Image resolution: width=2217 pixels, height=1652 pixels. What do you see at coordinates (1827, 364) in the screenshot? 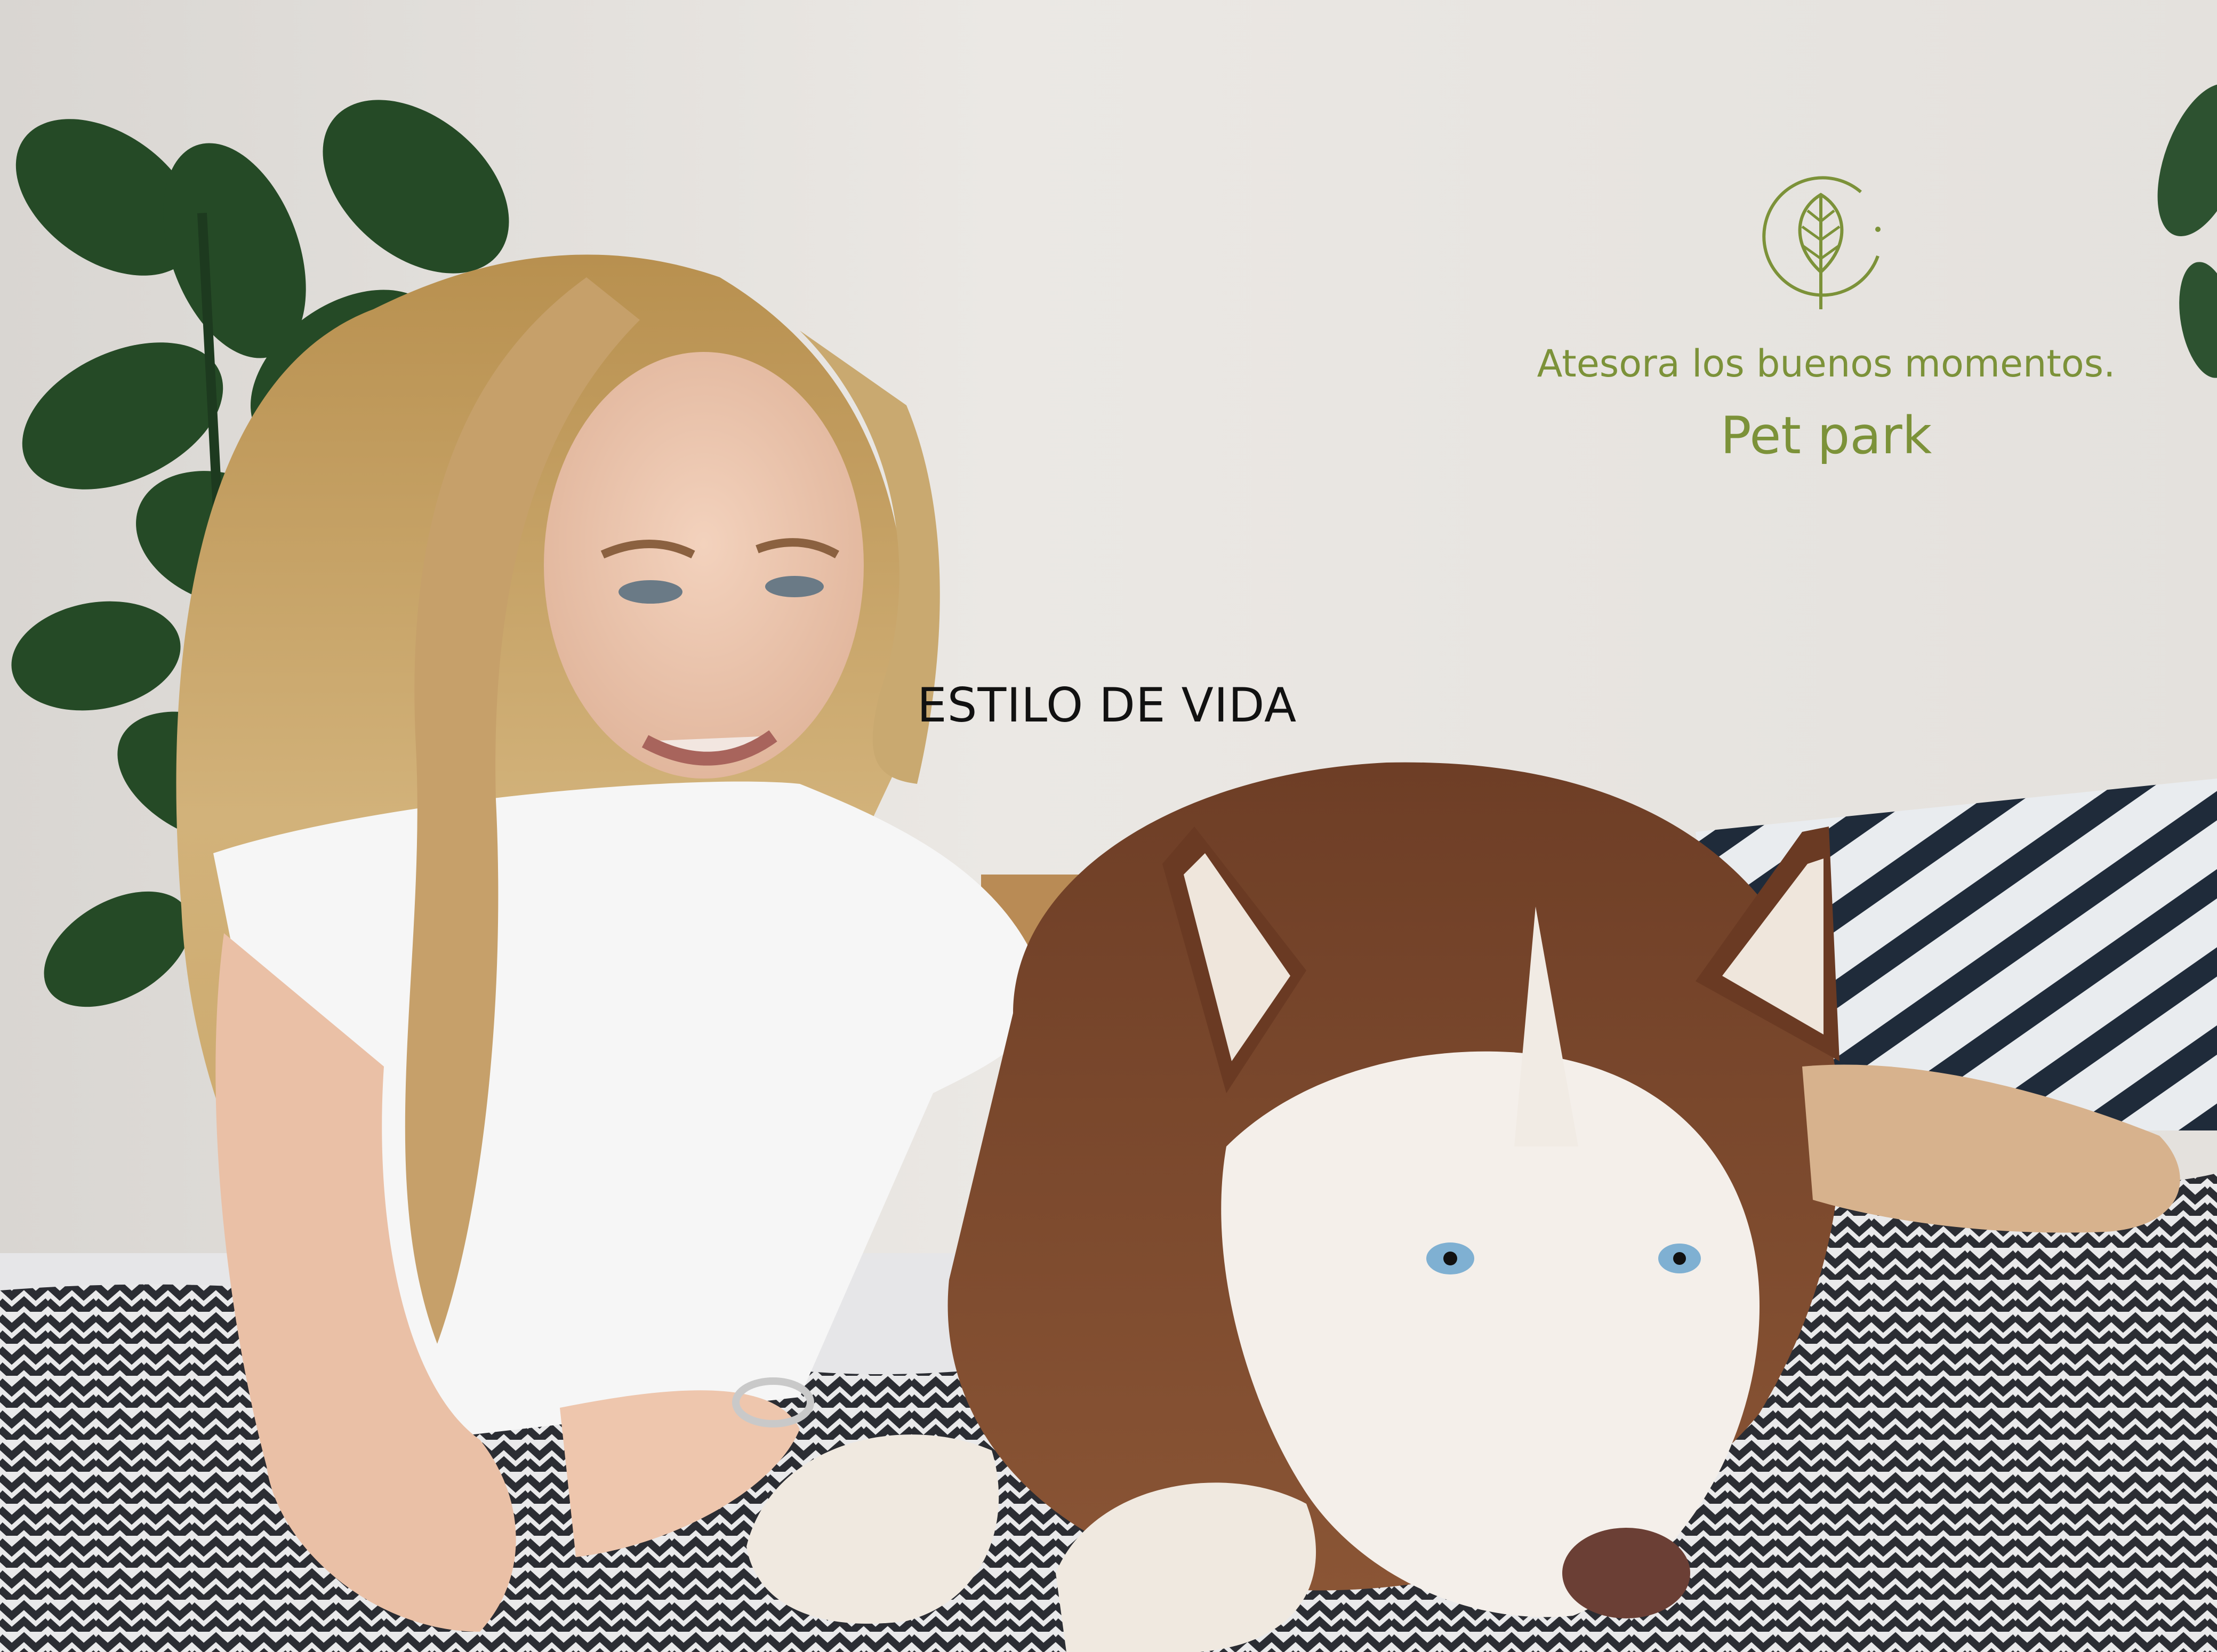
I see `brand-tagline: Atesora los buenos momentos.` at bounding box center [1827, 364].